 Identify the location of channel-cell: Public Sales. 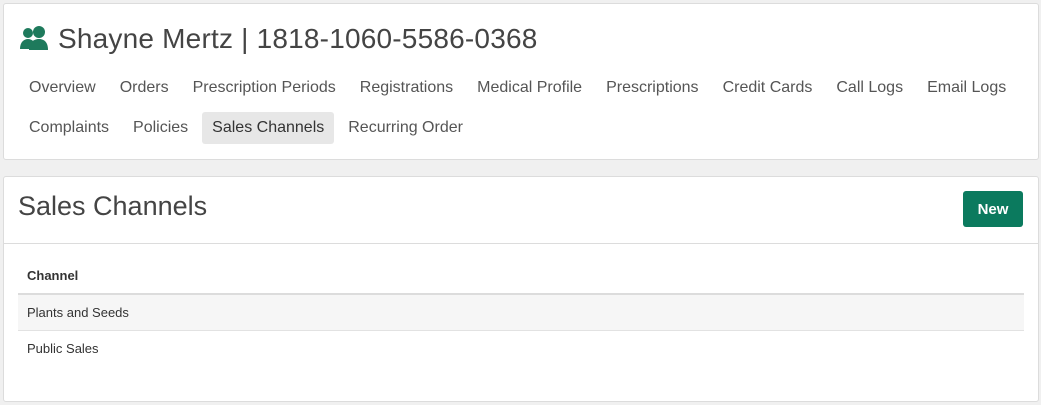
(63, 348).